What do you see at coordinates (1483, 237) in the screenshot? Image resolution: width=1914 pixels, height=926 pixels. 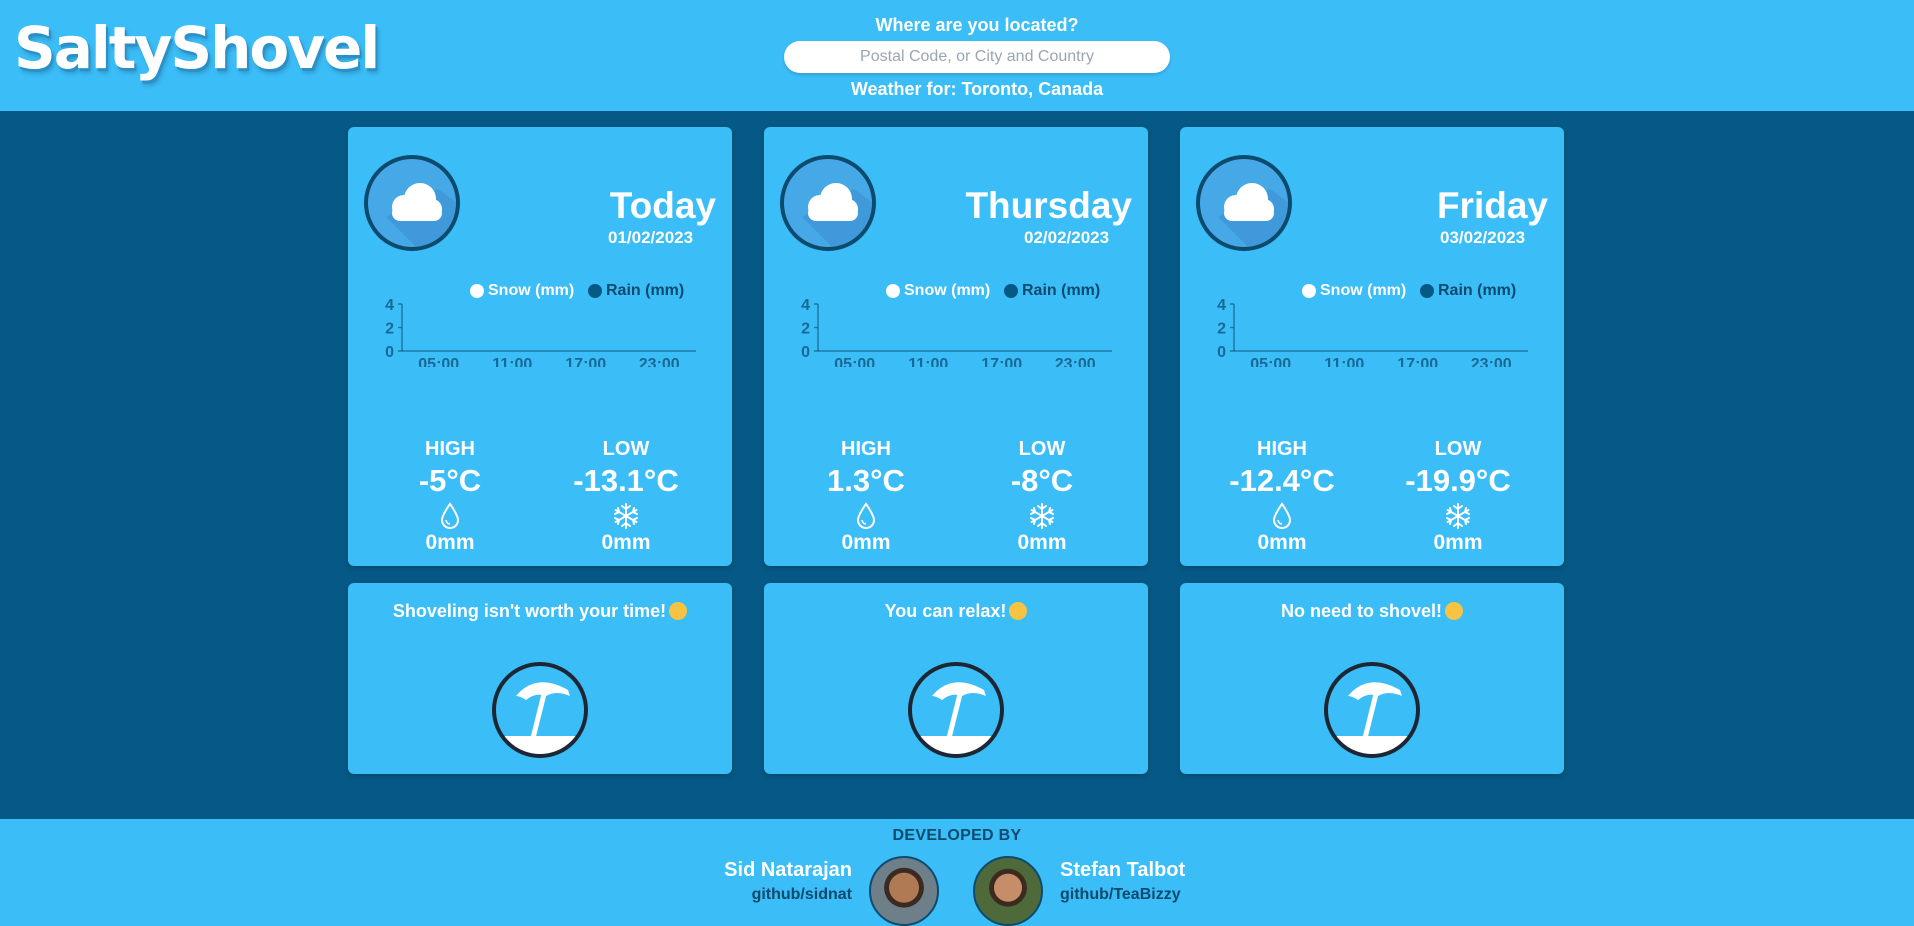 I see `day-date: 03/02/2023` at bounding box center [1483, 237].